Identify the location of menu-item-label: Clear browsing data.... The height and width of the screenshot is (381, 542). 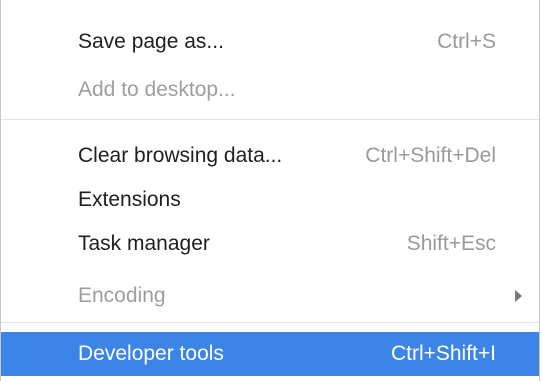
(180, 155).